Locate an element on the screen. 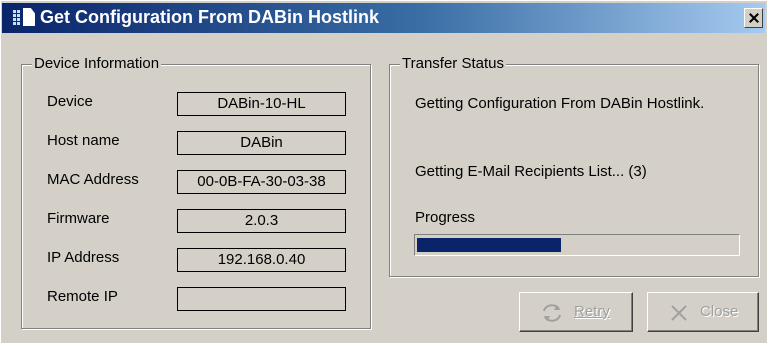 This screenshot has width=767, height=343. close-button-label: Close is located at coordinates (719, 311).